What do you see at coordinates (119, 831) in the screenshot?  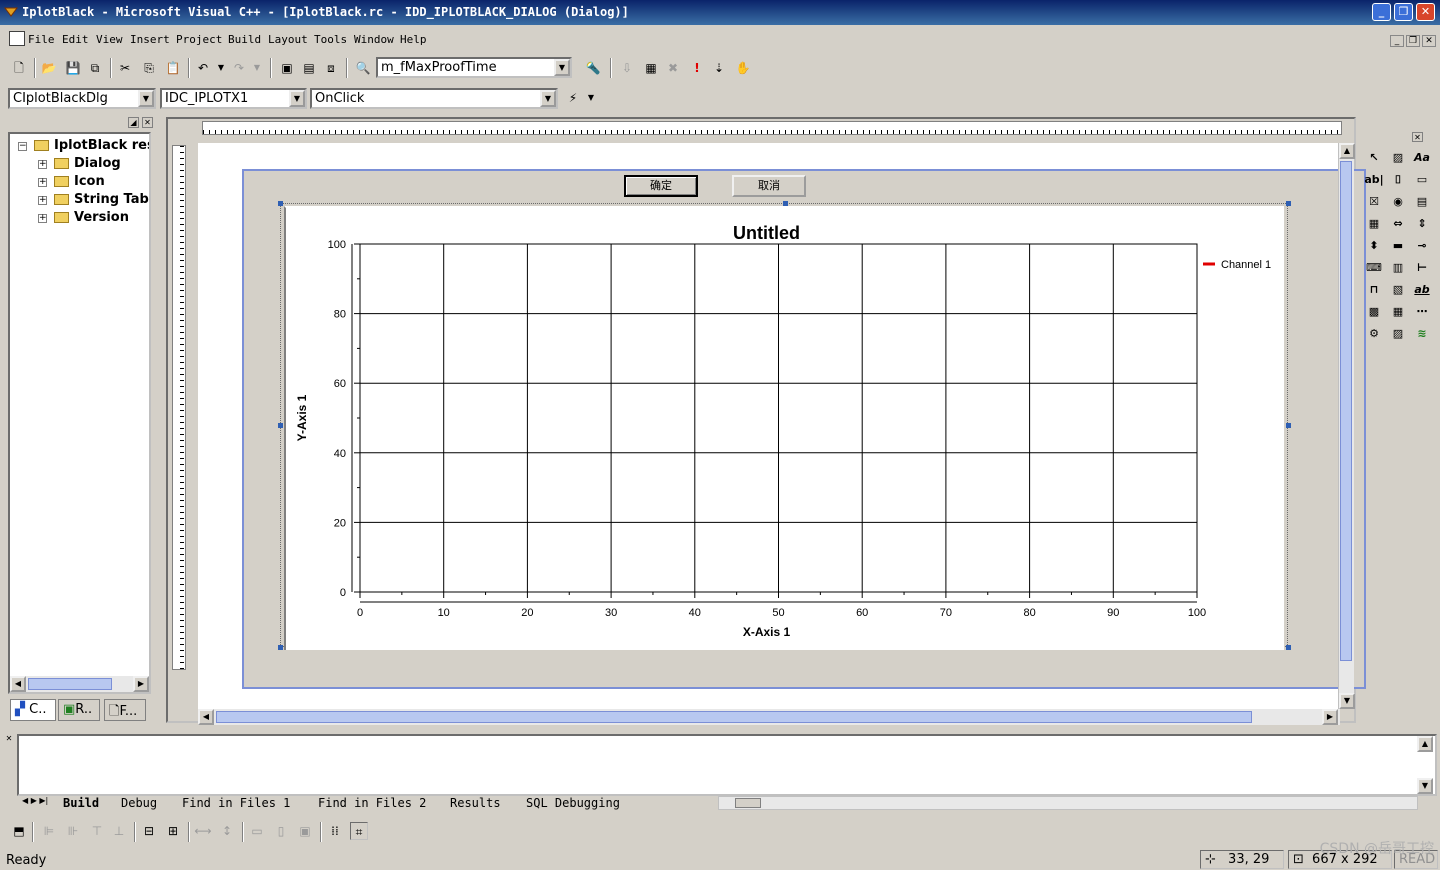 I see `align-bottom-icon: ⊥` at bounding box center [119, 831].